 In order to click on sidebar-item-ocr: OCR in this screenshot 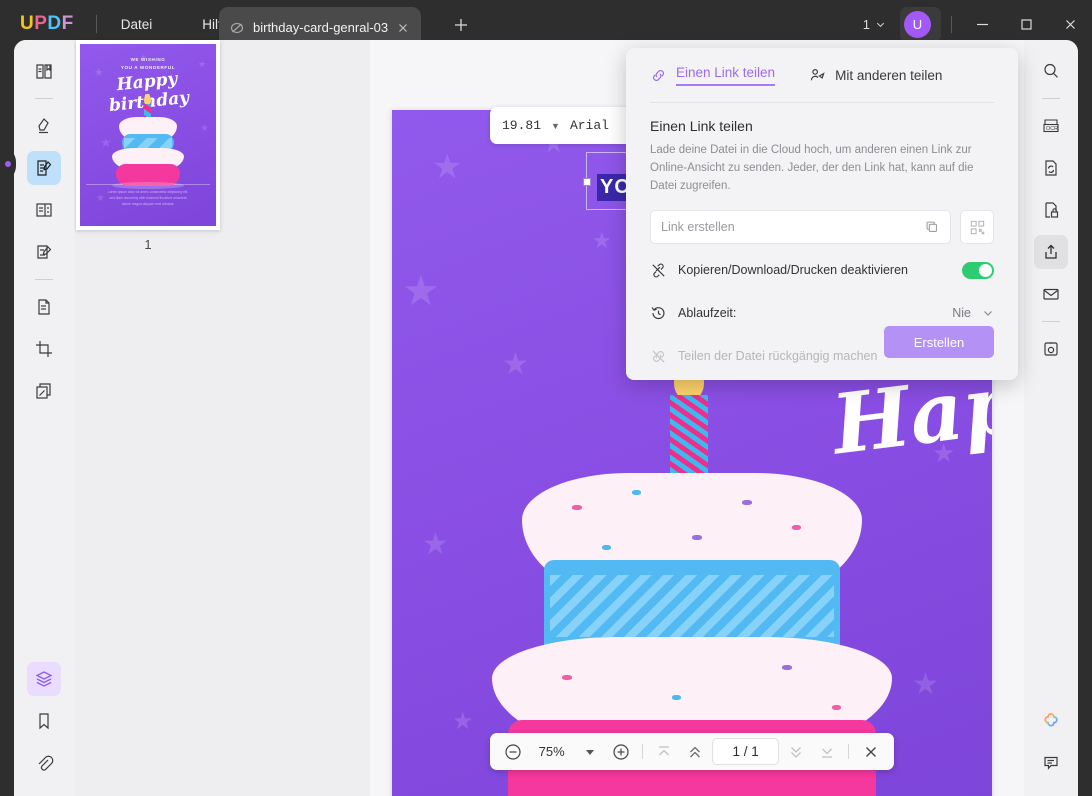, I will do `click(1051, 126)`.